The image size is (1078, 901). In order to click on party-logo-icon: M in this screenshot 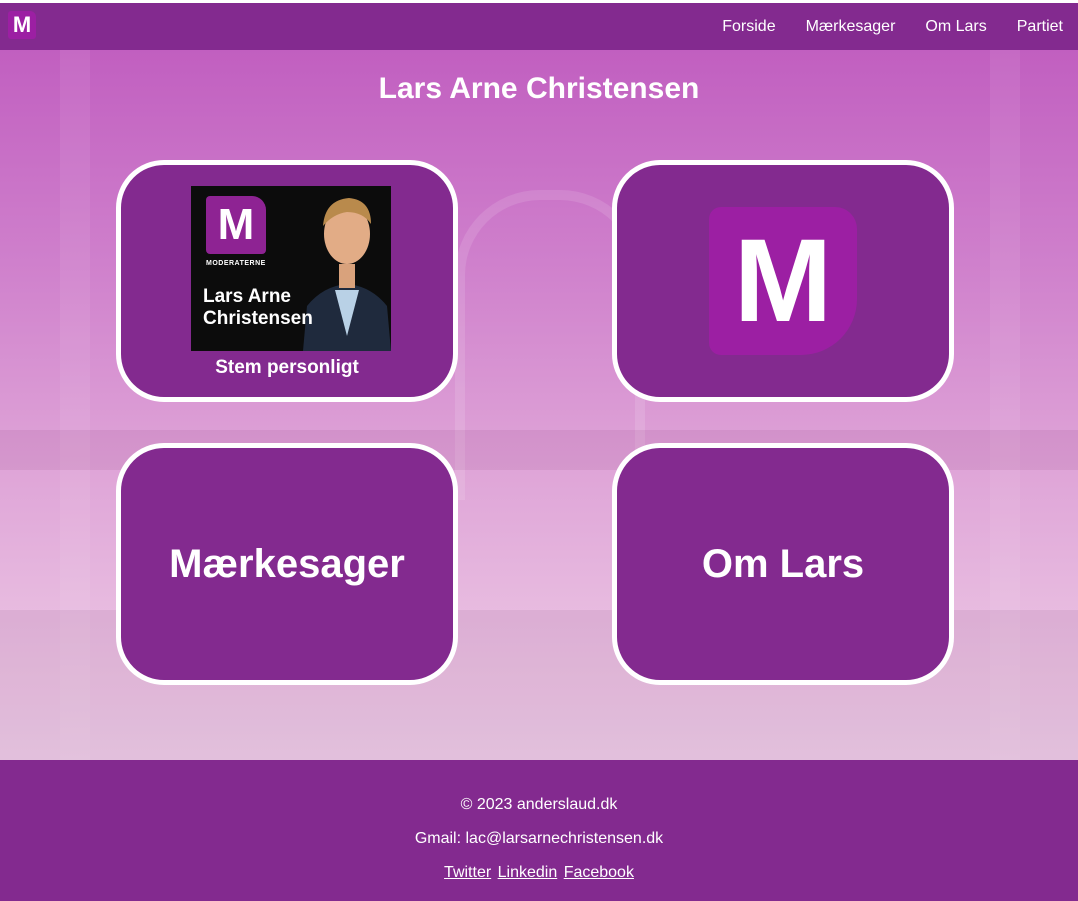, I will do `click(783, 281)`.